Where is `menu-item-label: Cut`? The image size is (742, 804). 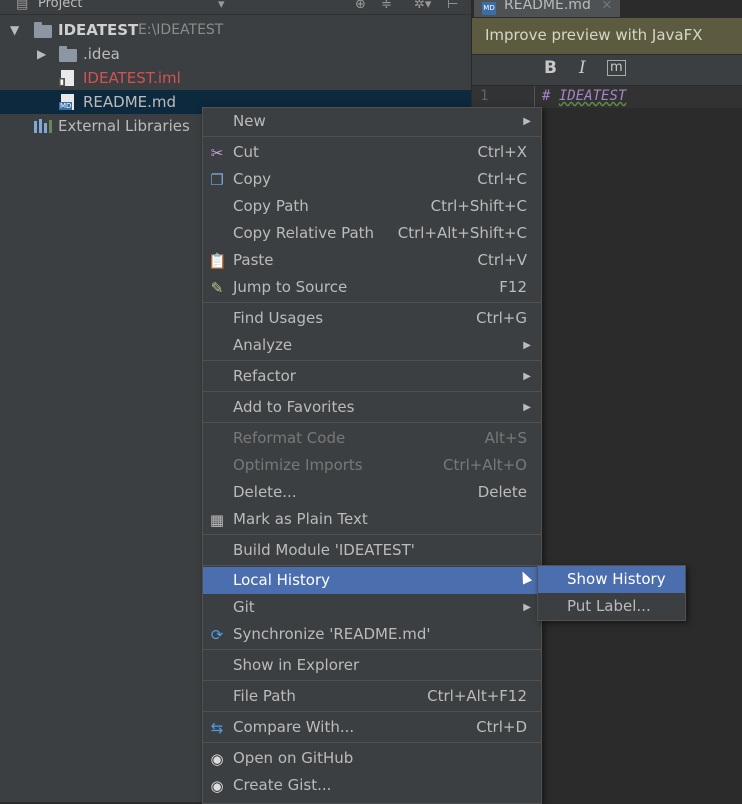
menu-item-label: Cut is located at coordinates (246, 152).